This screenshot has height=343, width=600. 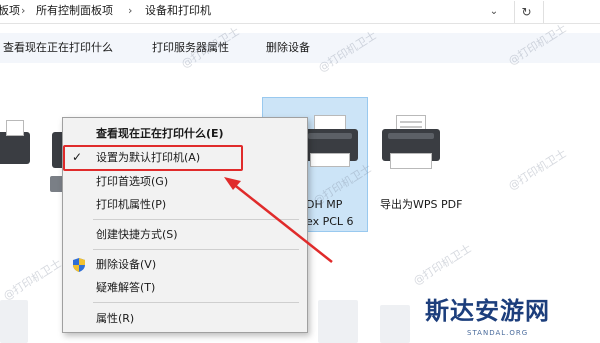 What do you see at coordinates (282, 222) in the screenshot?
I see `arrow-line` at bounding box center [282, 222].